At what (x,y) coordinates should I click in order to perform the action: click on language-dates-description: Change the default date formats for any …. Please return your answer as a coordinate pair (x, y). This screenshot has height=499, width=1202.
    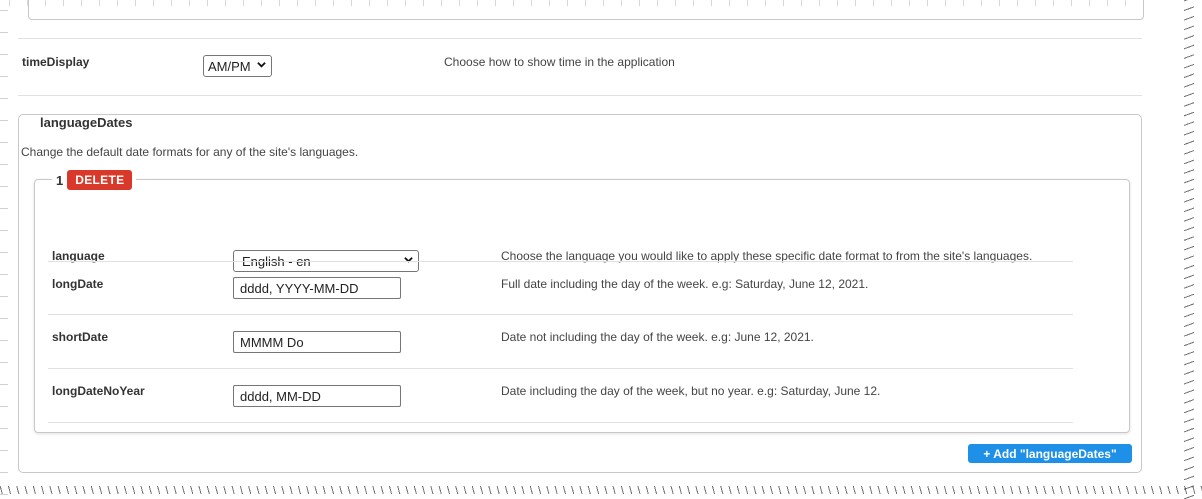
    Looking at the image, I should click on (190, 152).